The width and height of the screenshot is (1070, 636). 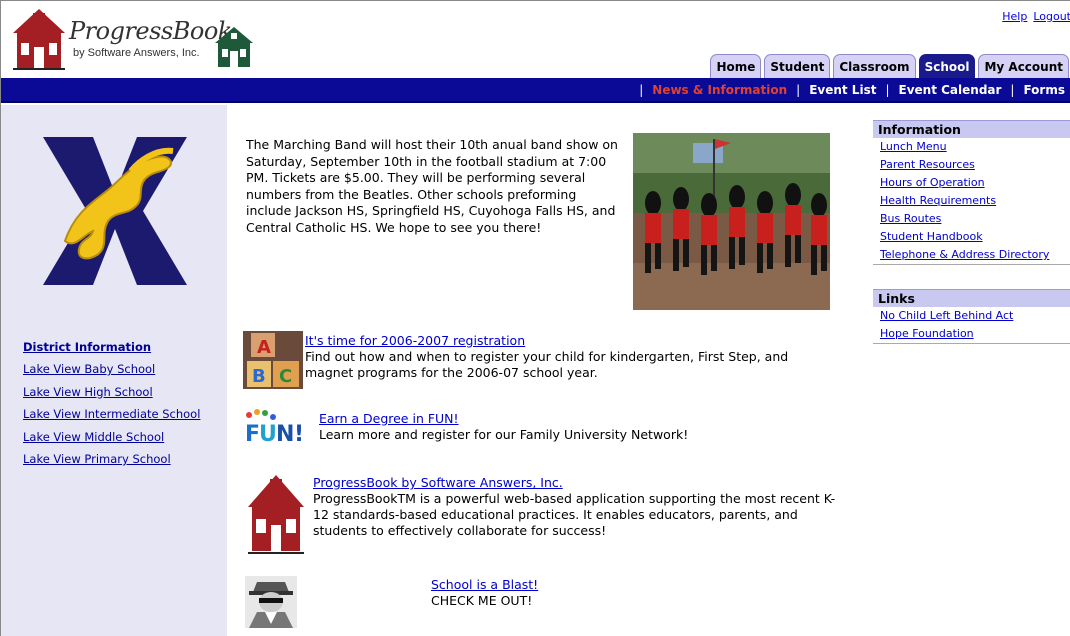 What do you see at coordinates (971, 334) in the screenshot?
I see `link-hope-foundation: Hope Foundation` at bounding box center [971, 334].